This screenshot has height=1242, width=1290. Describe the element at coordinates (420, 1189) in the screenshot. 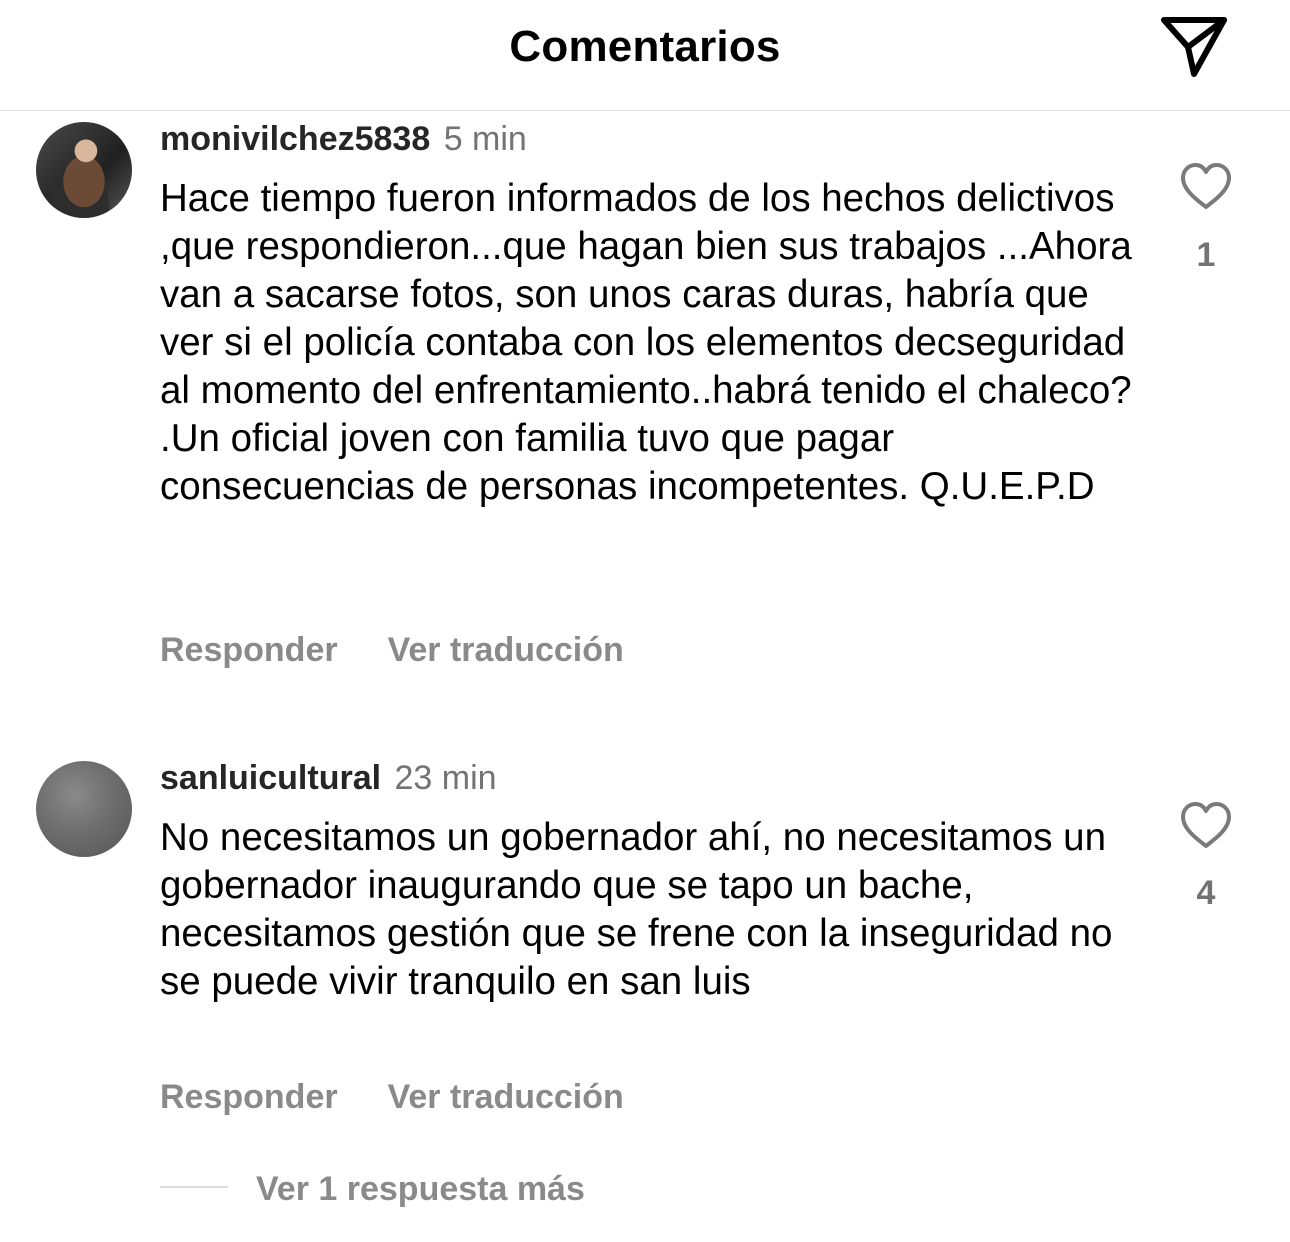

I see `view-more-replies-label: Ver 1 respuesta más` at that location.